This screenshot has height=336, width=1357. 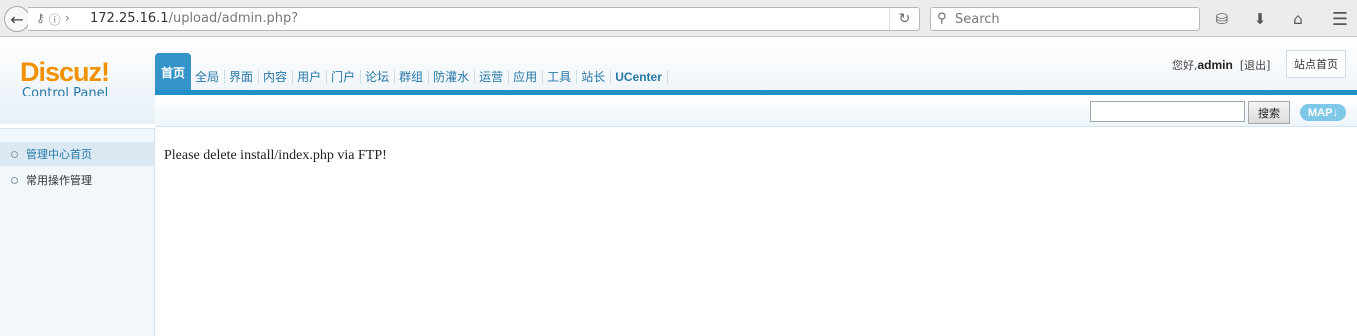 I want to click on tab-ucenter: UCenter, so click(x=638, y=77).